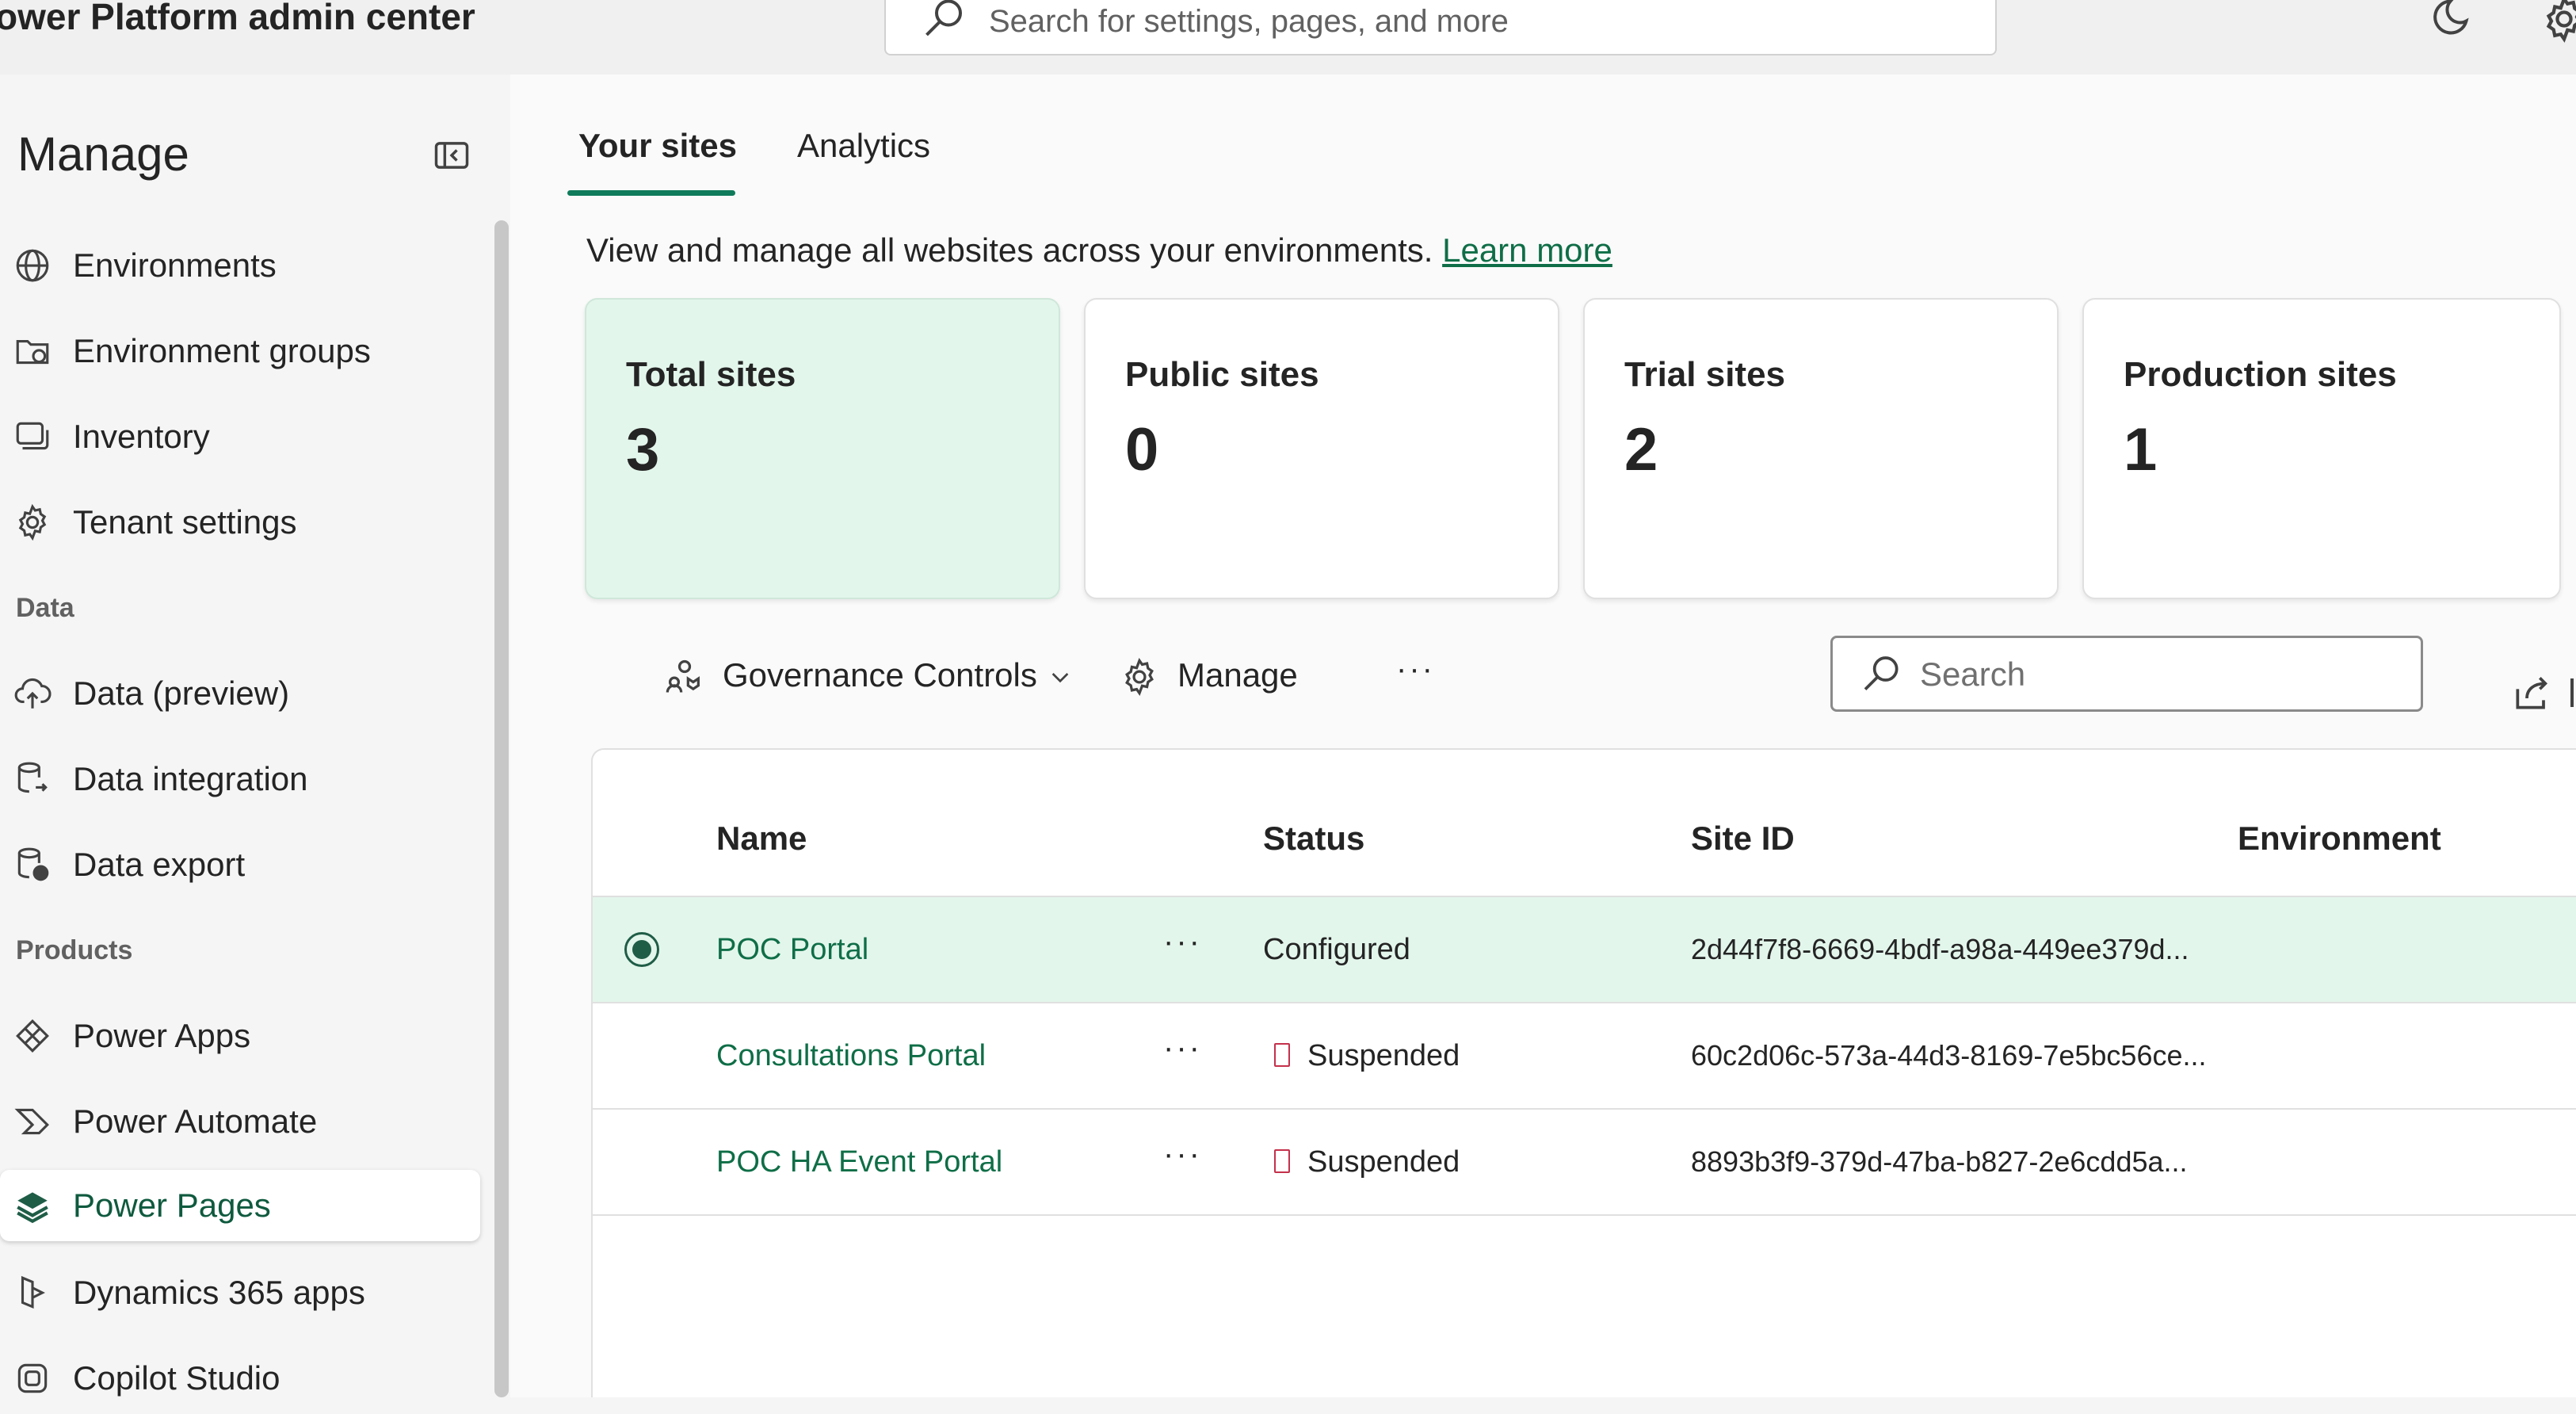 The image size is (2576, 1414). Describe the element at coordinates (45, 608) in the screenshot. I see `sidebar-section-data: Data` at that location.